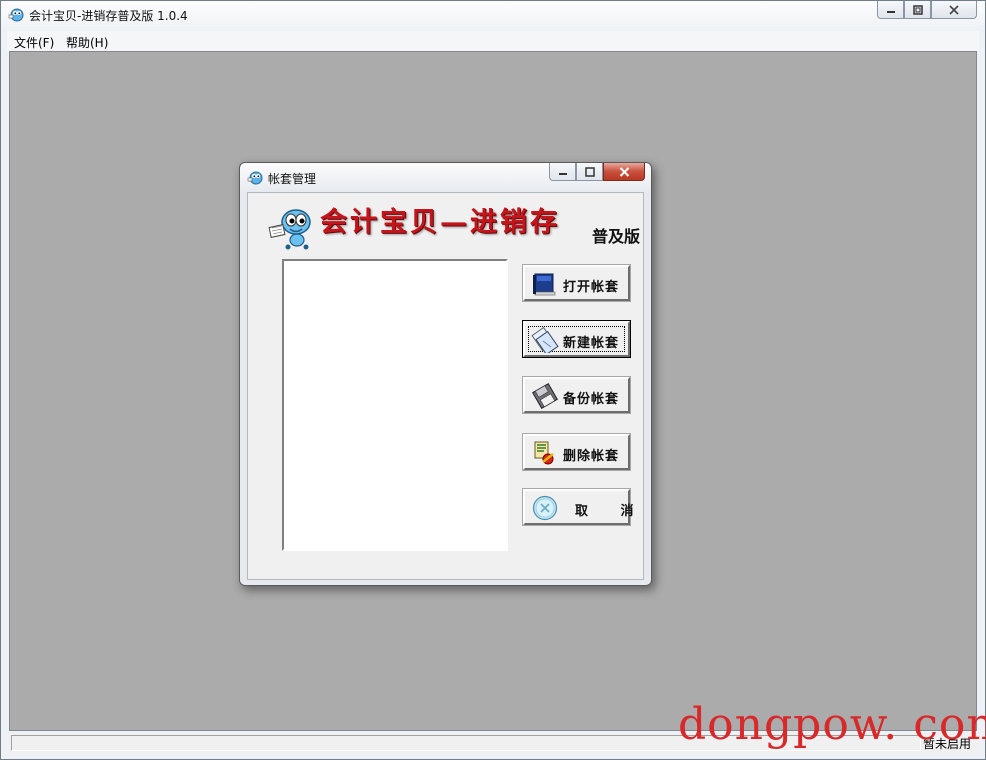 This screenshot has width=986, height=760. I want to click on cancel-button: 取 消, so click(578, 507).